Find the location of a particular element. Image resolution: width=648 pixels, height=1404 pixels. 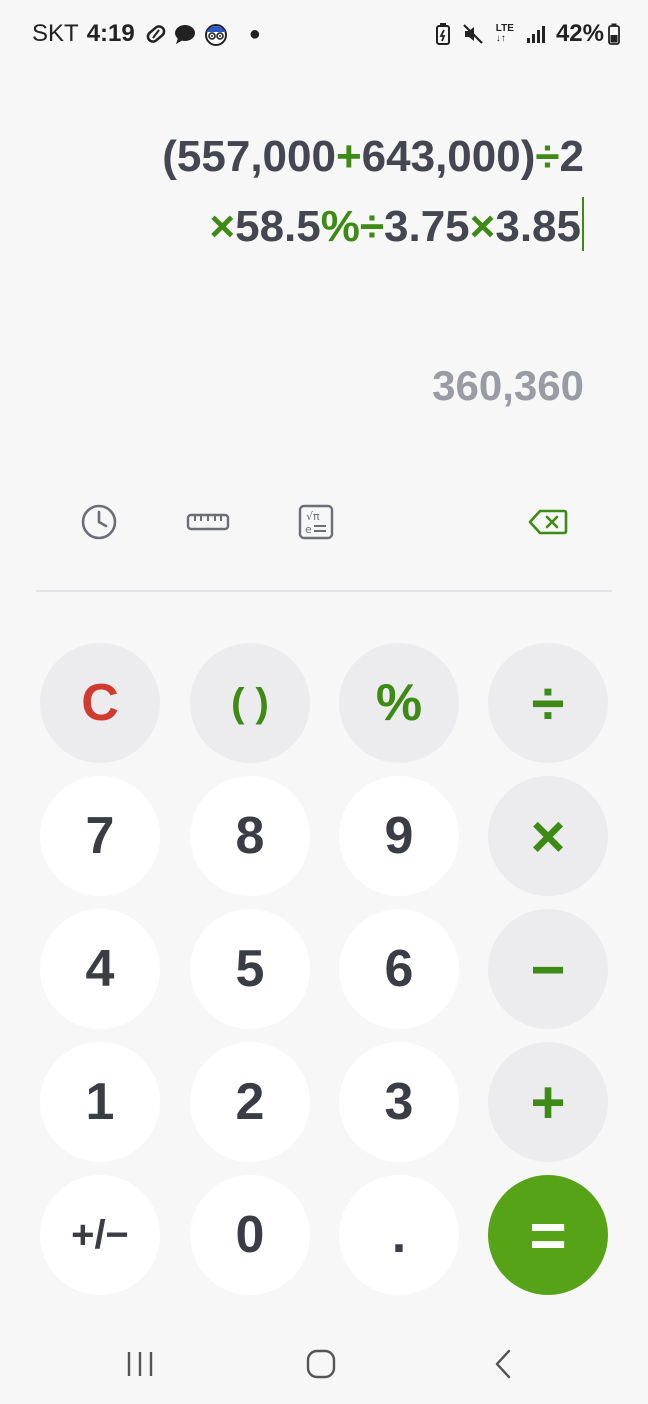

text-cursor is located at coordinates (583, 224).